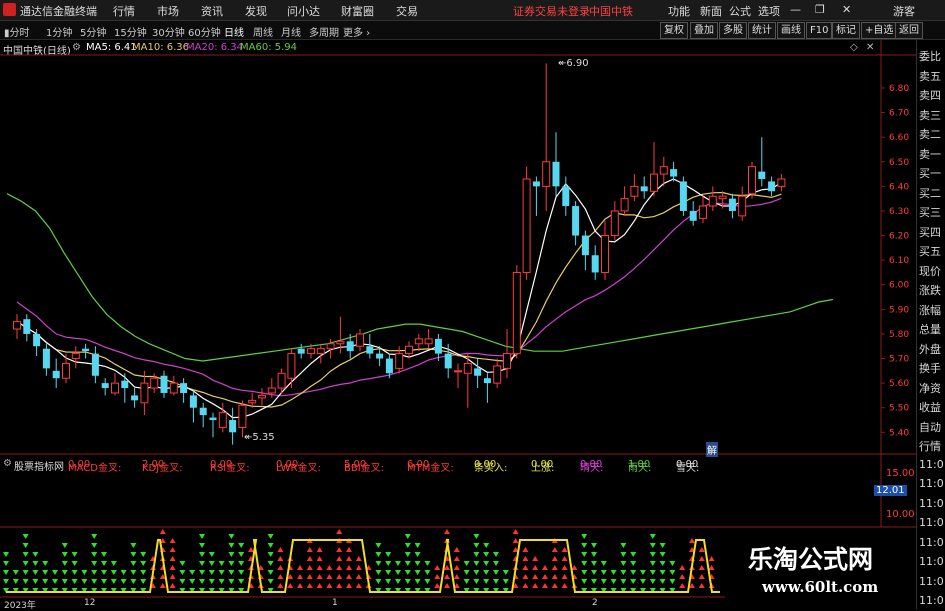  I want to click on quote-panel-item: 买三, so click(930, 212).